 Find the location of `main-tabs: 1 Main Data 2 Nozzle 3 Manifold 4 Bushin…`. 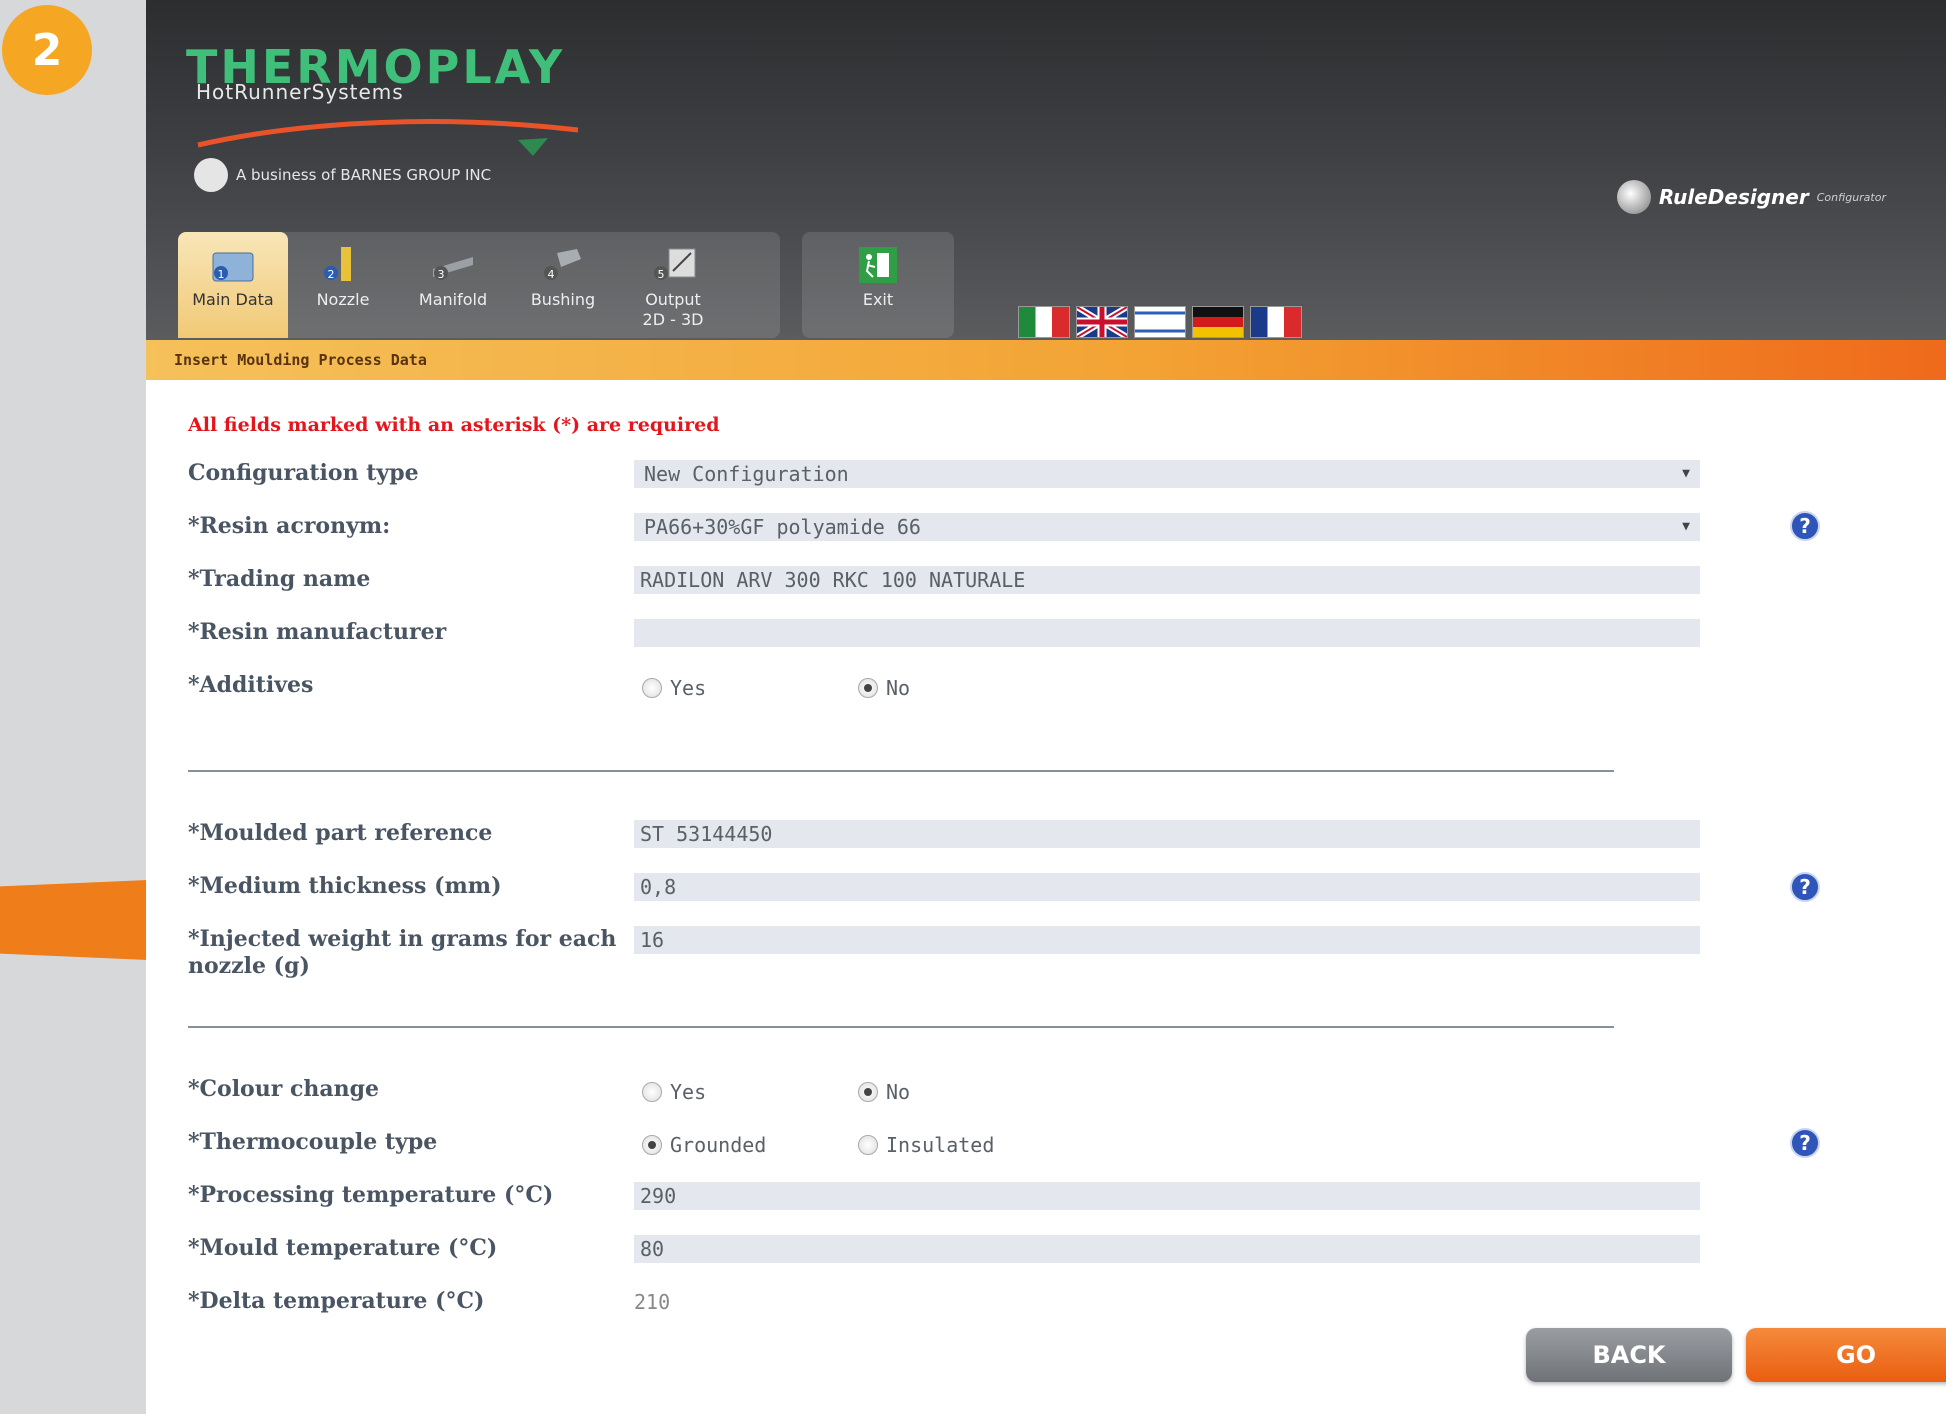

main-tabs: 1 Main Data 2 Nozzle 3 Manifold 4 Bushin… is located at coordinates (479, 285).